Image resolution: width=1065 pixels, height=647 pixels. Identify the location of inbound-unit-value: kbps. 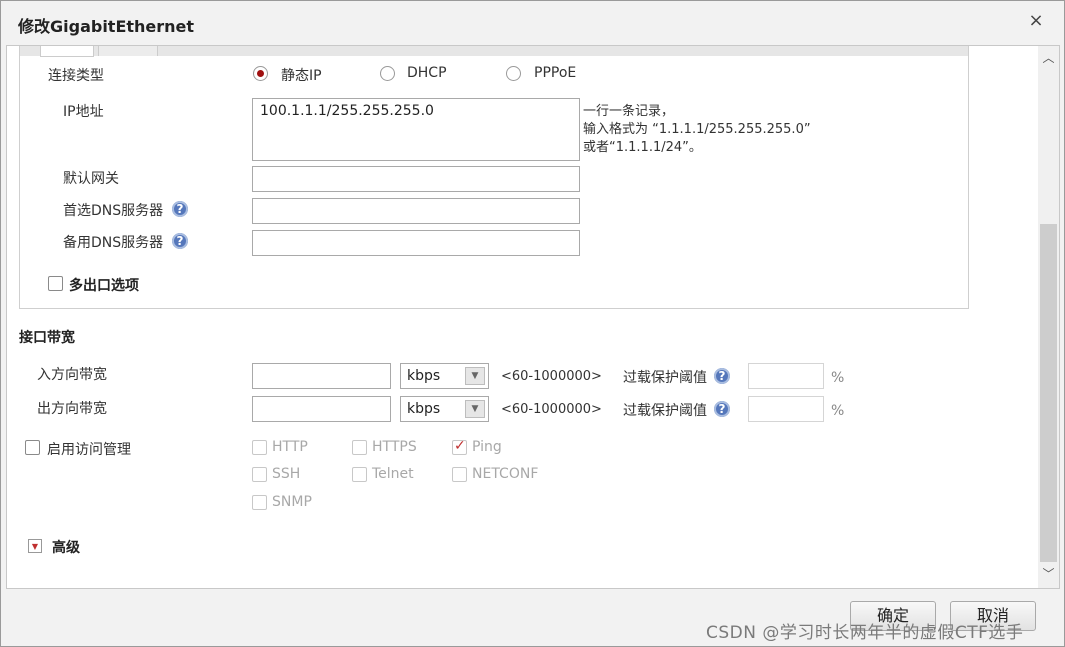
(424, 376).